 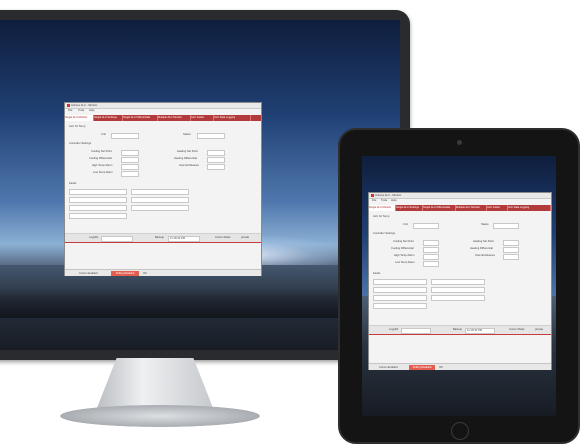 I want to click on heating-differential-field, so click(x=216, y=160).